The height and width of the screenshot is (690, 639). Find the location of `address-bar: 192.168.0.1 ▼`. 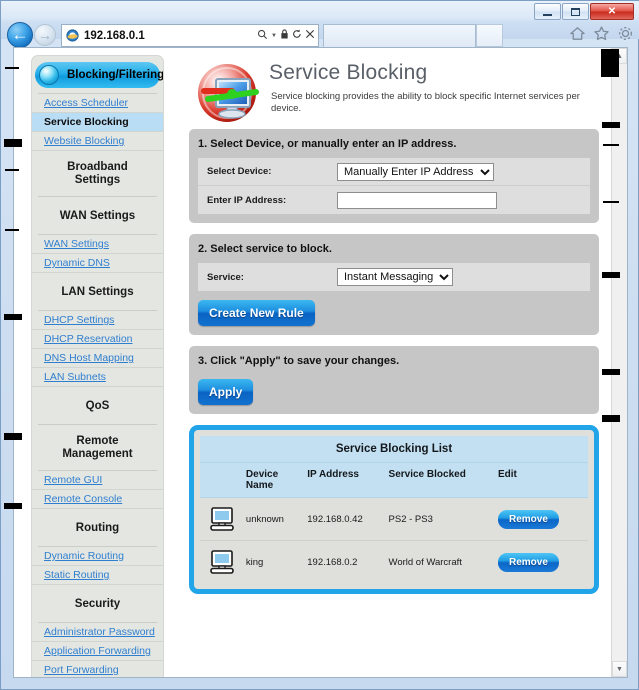

address-bar: 192.168.0.1 ▼ is located at coordinates (190, 35).